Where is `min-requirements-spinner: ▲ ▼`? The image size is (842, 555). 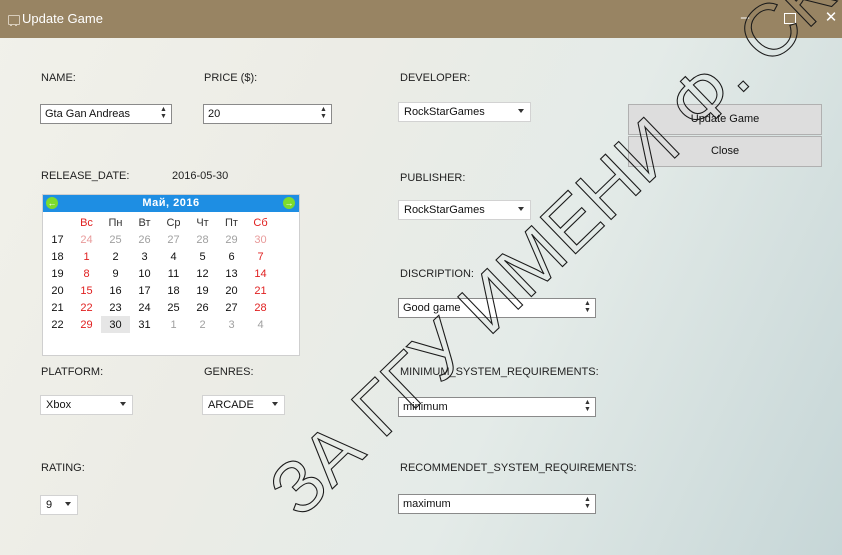 min-requirements-spinner: ▲ ▼ is located at coordinates (587, 407).